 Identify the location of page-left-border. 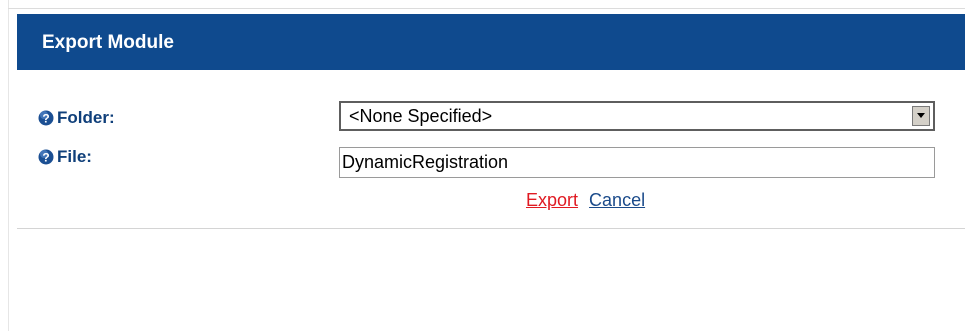
(8, 165).